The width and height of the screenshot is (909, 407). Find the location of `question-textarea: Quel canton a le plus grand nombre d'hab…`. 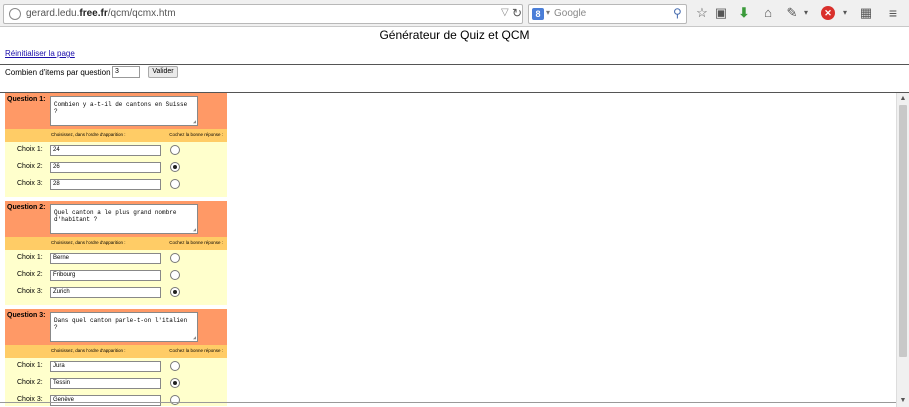

question-textarea: Quel canton a le plus grand nombre d'hab… is located at coordinates (124, 219).